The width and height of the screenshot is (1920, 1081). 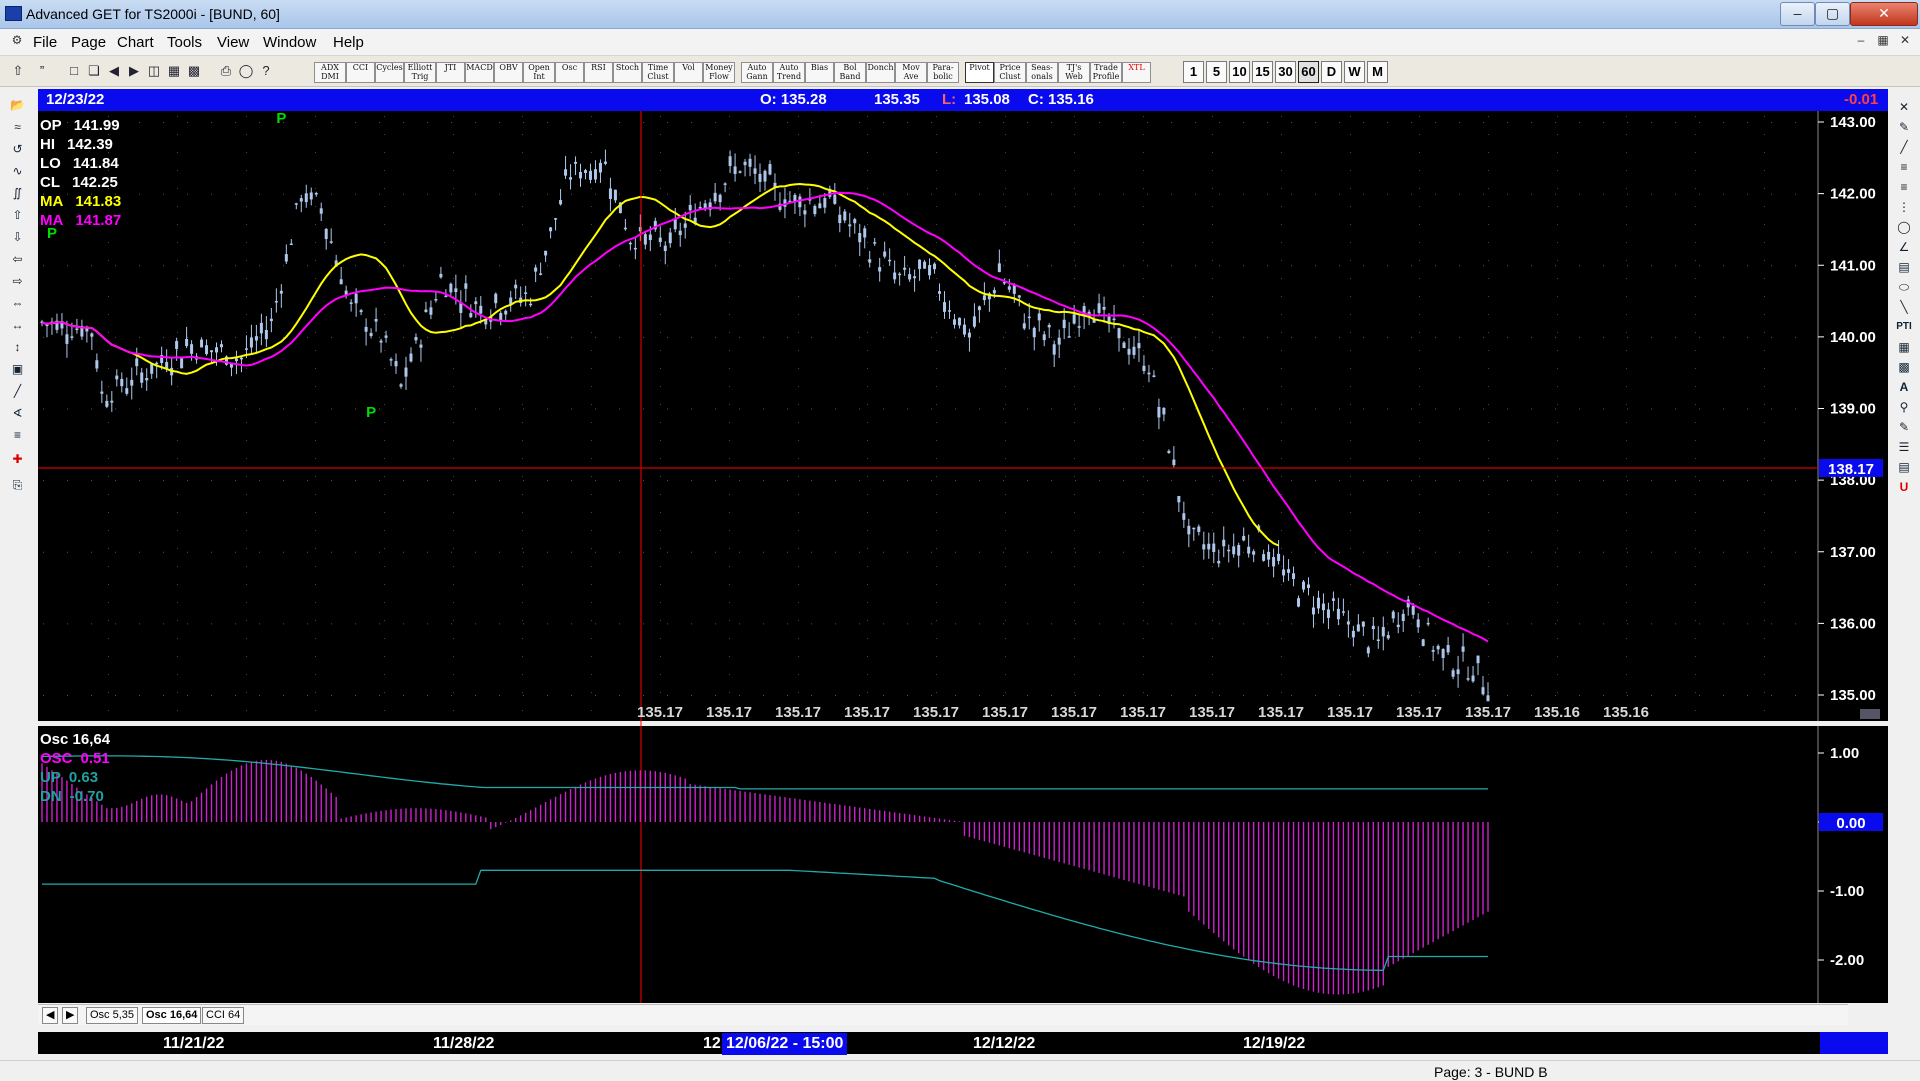 I want to click on study-button: Vol, so click(x=688, y=72).